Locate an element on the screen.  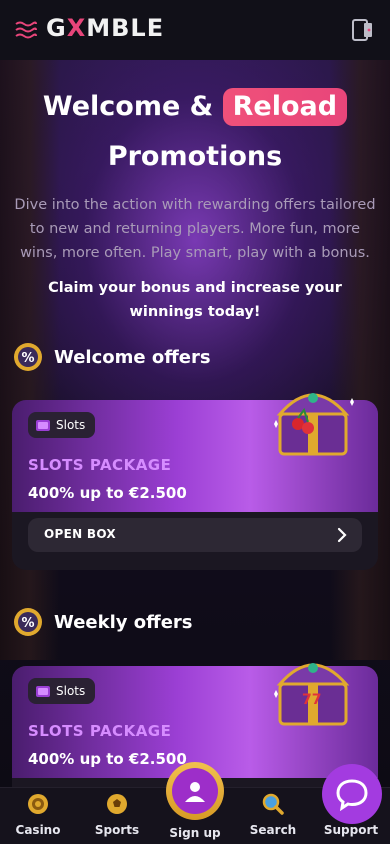
nav-signup: Sign up is located at coordinates (195, 831).